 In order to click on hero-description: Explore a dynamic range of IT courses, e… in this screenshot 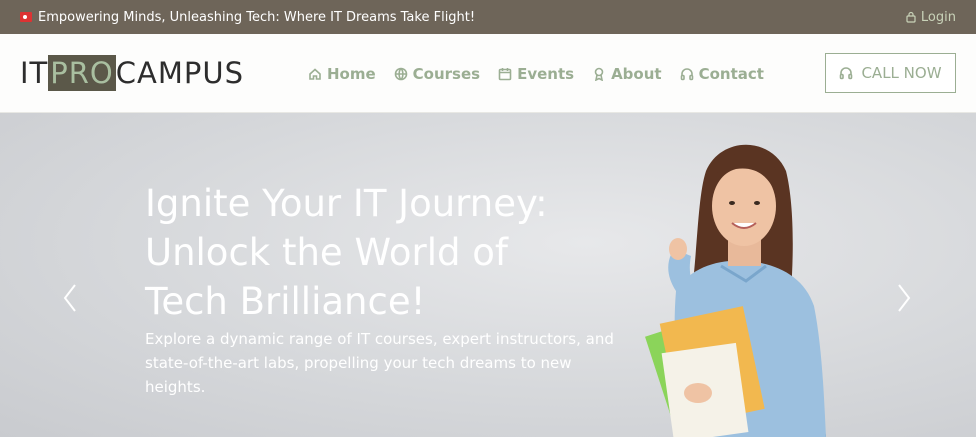, I will do `click(379, 363)`.